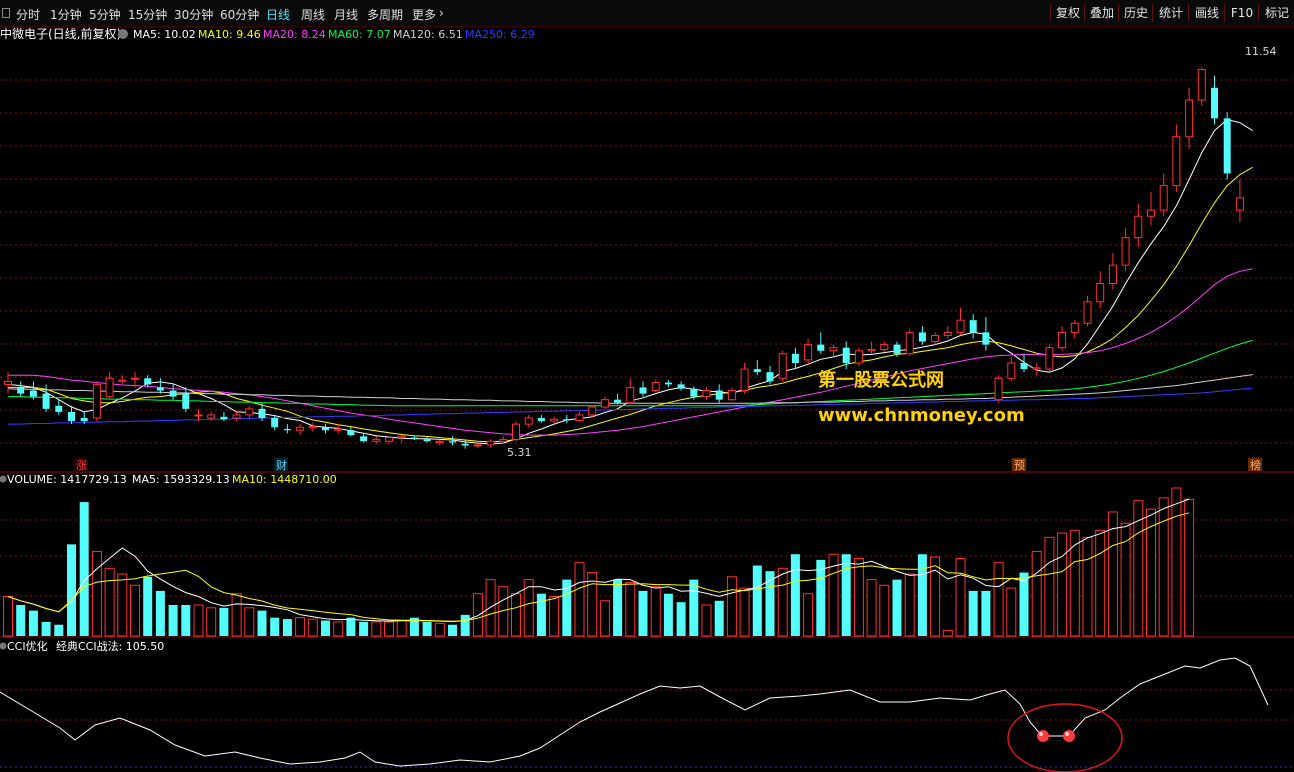  I want to click on high-price-label: 11.54, so click(1261, 51).